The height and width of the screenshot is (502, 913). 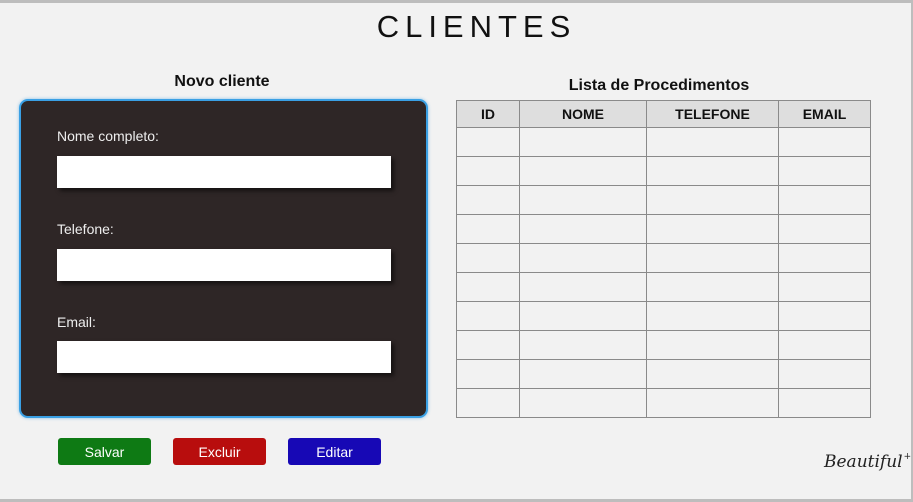 I want to click on table-header-row: ID NOME TELEFONE EMAIL, so click(x=663, y=114).